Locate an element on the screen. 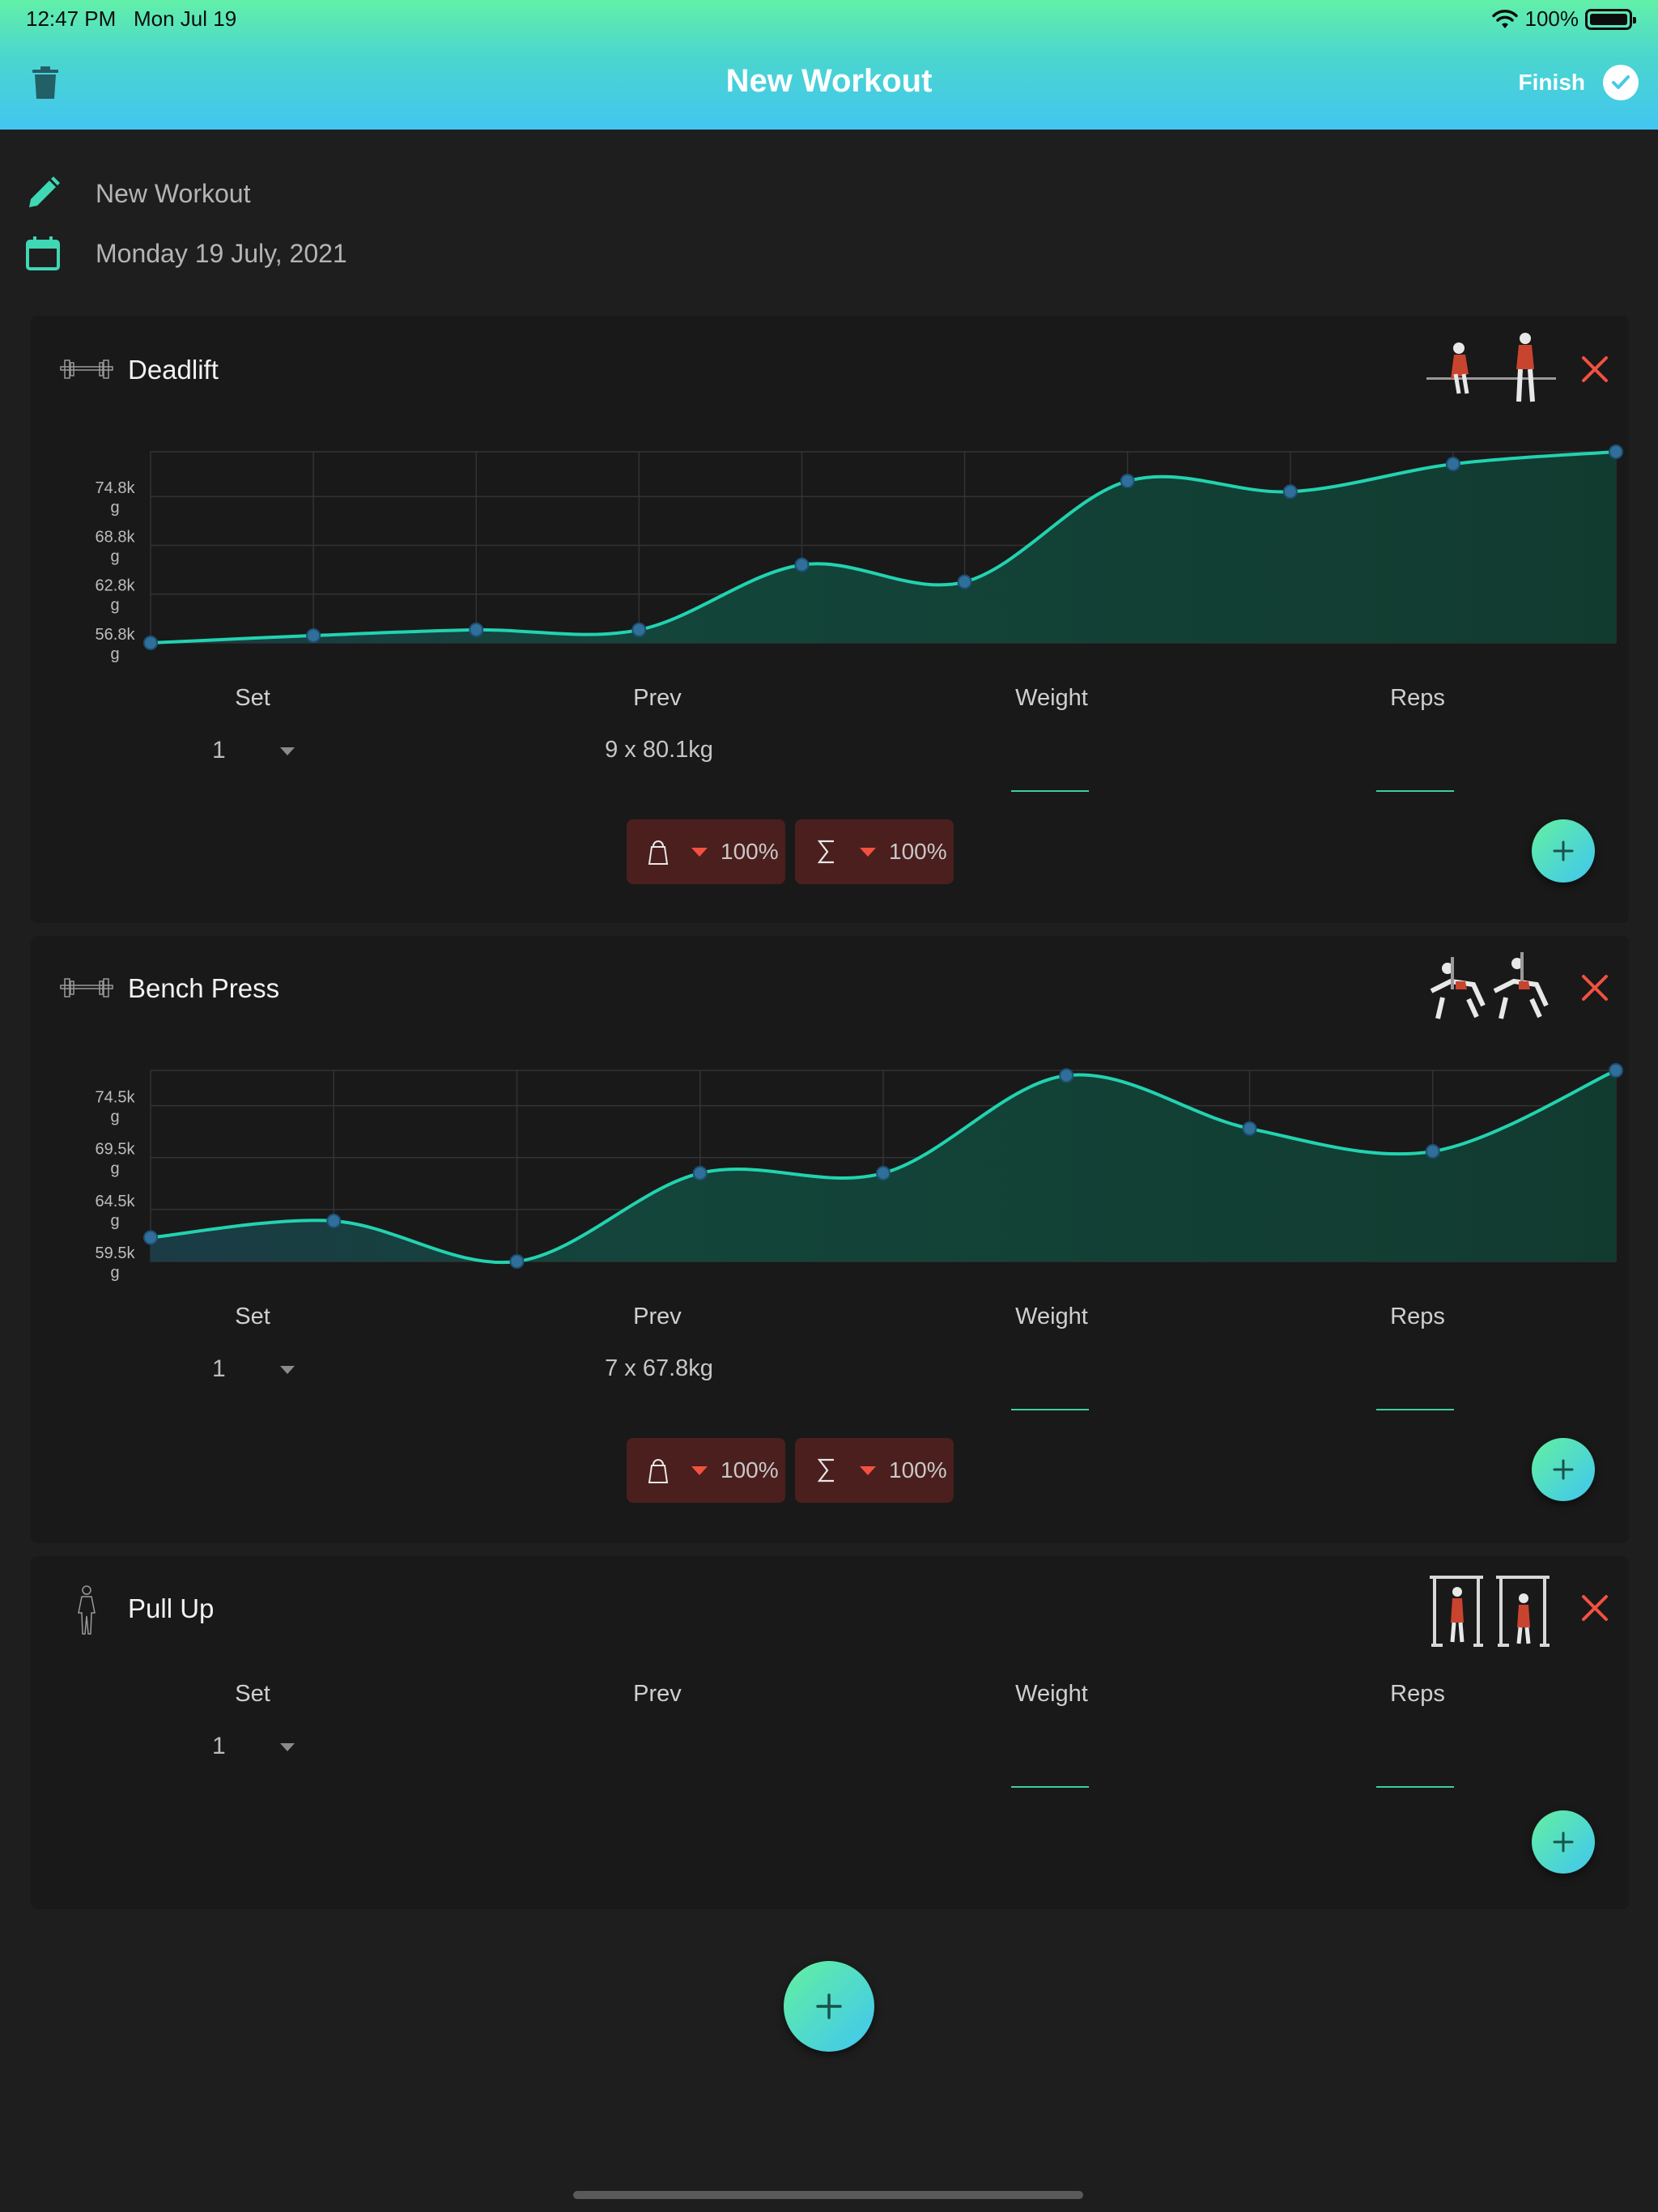  prev-value: 7 x 67.8kg is located at coordinates (659, 1368).